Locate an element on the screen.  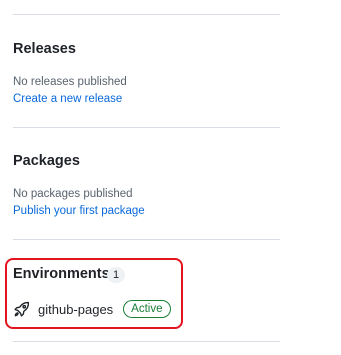
packages-status: No packages published is located at coordinates (73, 194).